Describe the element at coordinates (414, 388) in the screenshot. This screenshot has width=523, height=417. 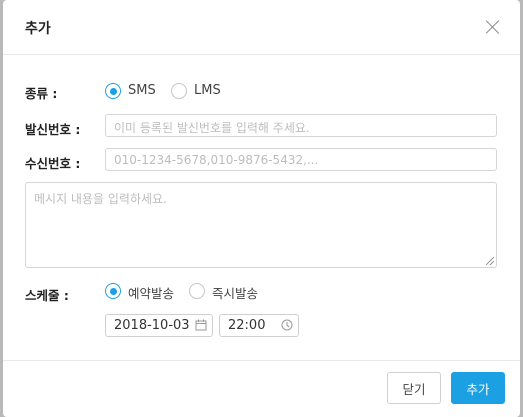
I see `close-button: 닫기` at that location.